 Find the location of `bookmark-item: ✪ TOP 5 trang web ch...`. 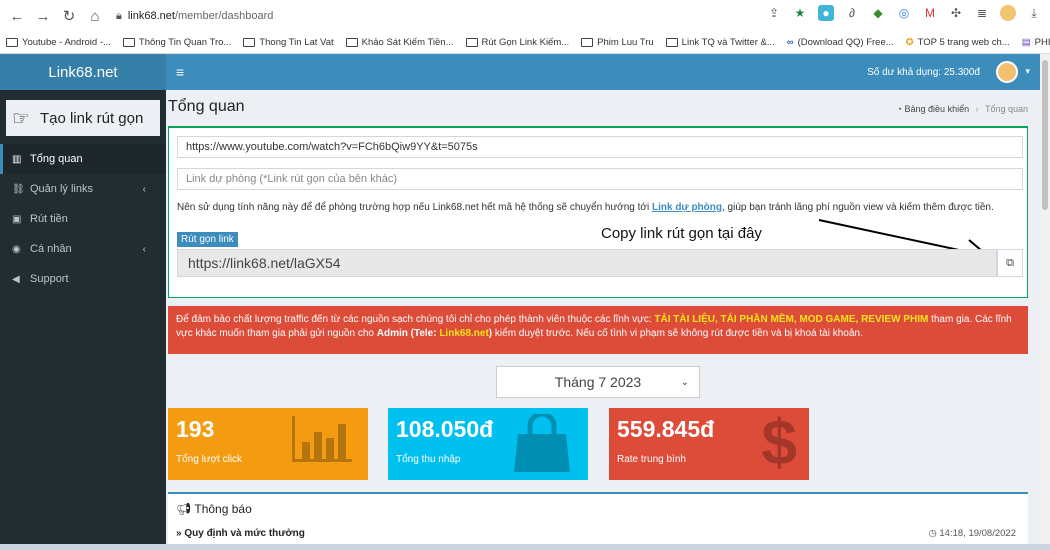

bookmark-item: ✪ TOP 5 trang web ch... is located at coordinates (958, 42).